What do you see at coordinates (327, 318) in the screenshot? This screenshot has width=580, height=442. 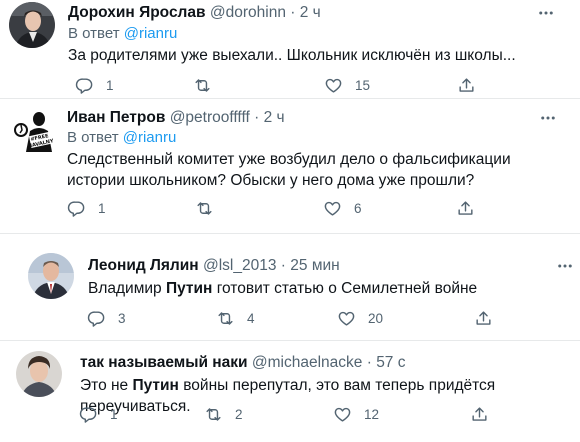 I see `action-bar: 3 4 20` at bounding box center [327, 318].